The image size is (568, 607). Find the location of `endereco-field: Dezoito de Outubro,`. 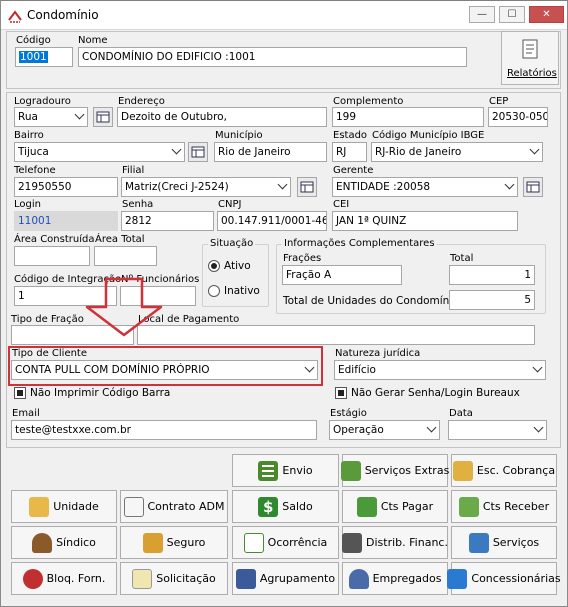

endereco-field: Dezoito de Outubro, is located at coordinates (222, 117).